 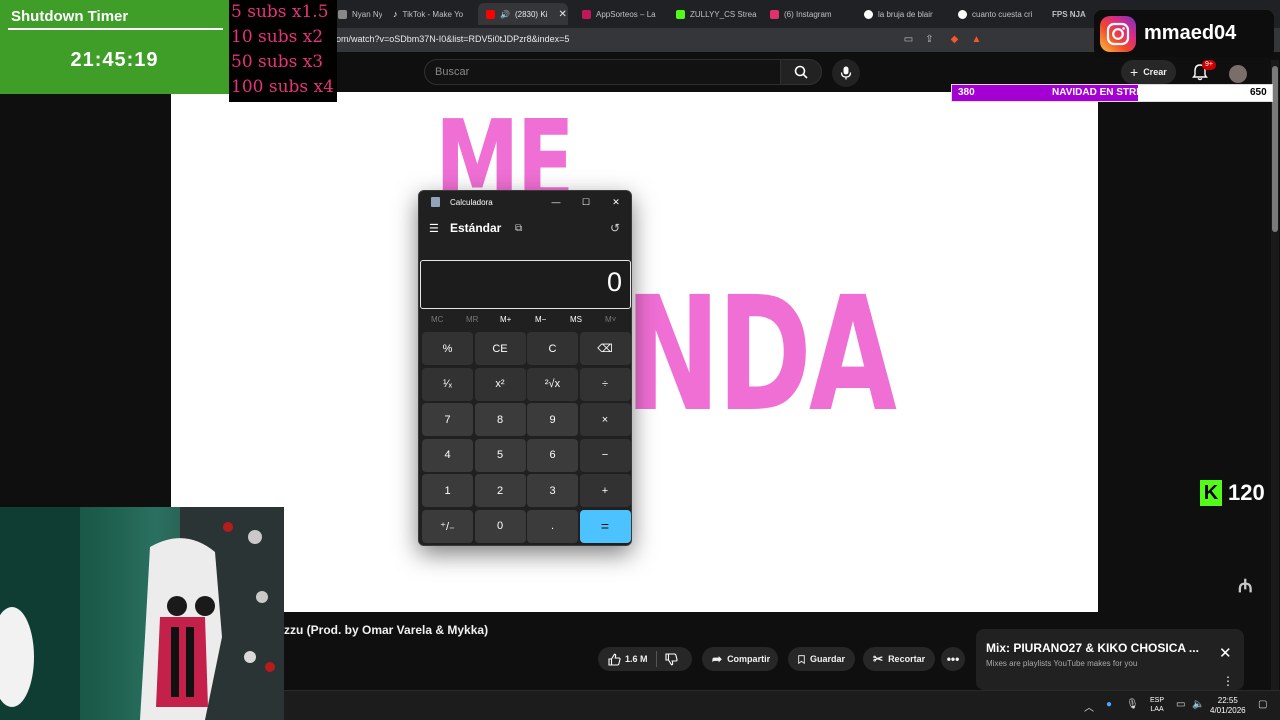 I want to click on clip-button: ✂ Recortar, so click(x=899, y=659).